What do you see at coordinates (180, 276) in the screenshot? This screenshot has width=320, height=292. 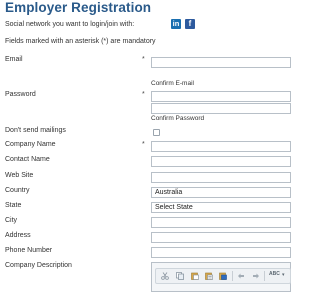 I see `copy-icon` at bounding box center [180, 276].